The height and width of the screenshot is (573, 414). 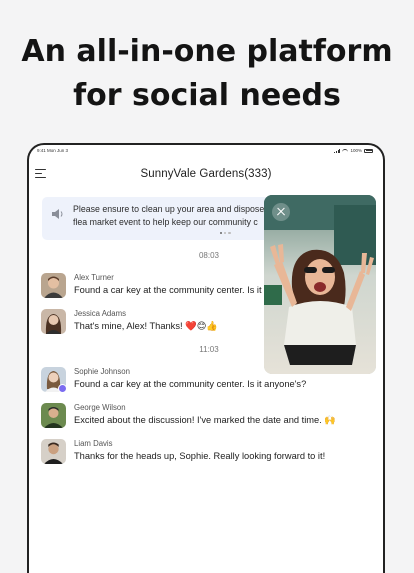 I want to click on sender-name: Sophie Johnson, so click(x=102, y=371).